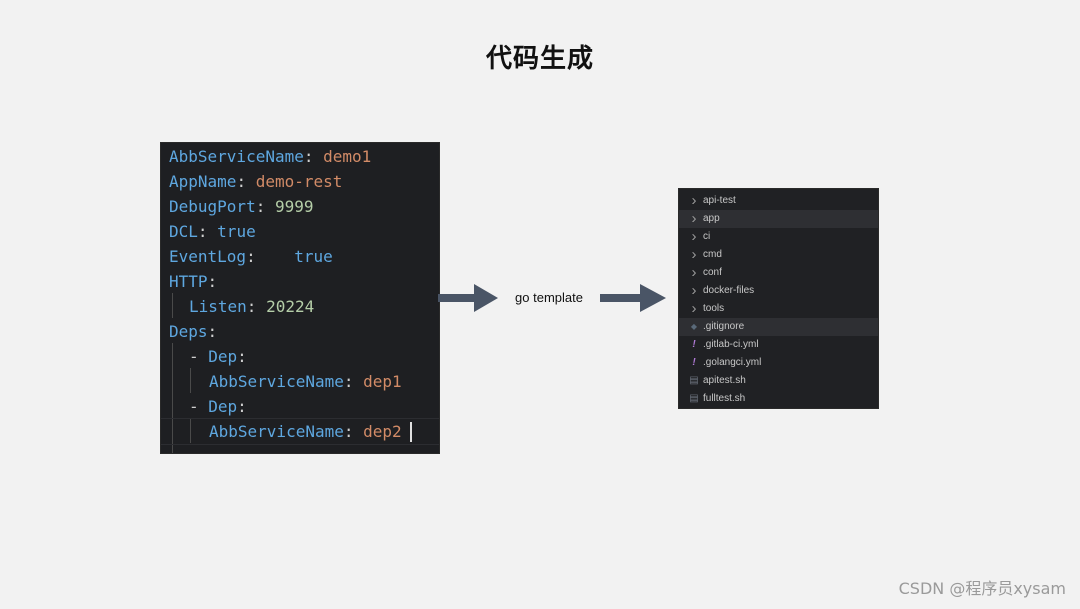 The image size is (1080, 609). What do you see at coordinates (778, 273) in the screenshot?
I see `tree-item-conf: › conf` at bounding box center [778, 273].